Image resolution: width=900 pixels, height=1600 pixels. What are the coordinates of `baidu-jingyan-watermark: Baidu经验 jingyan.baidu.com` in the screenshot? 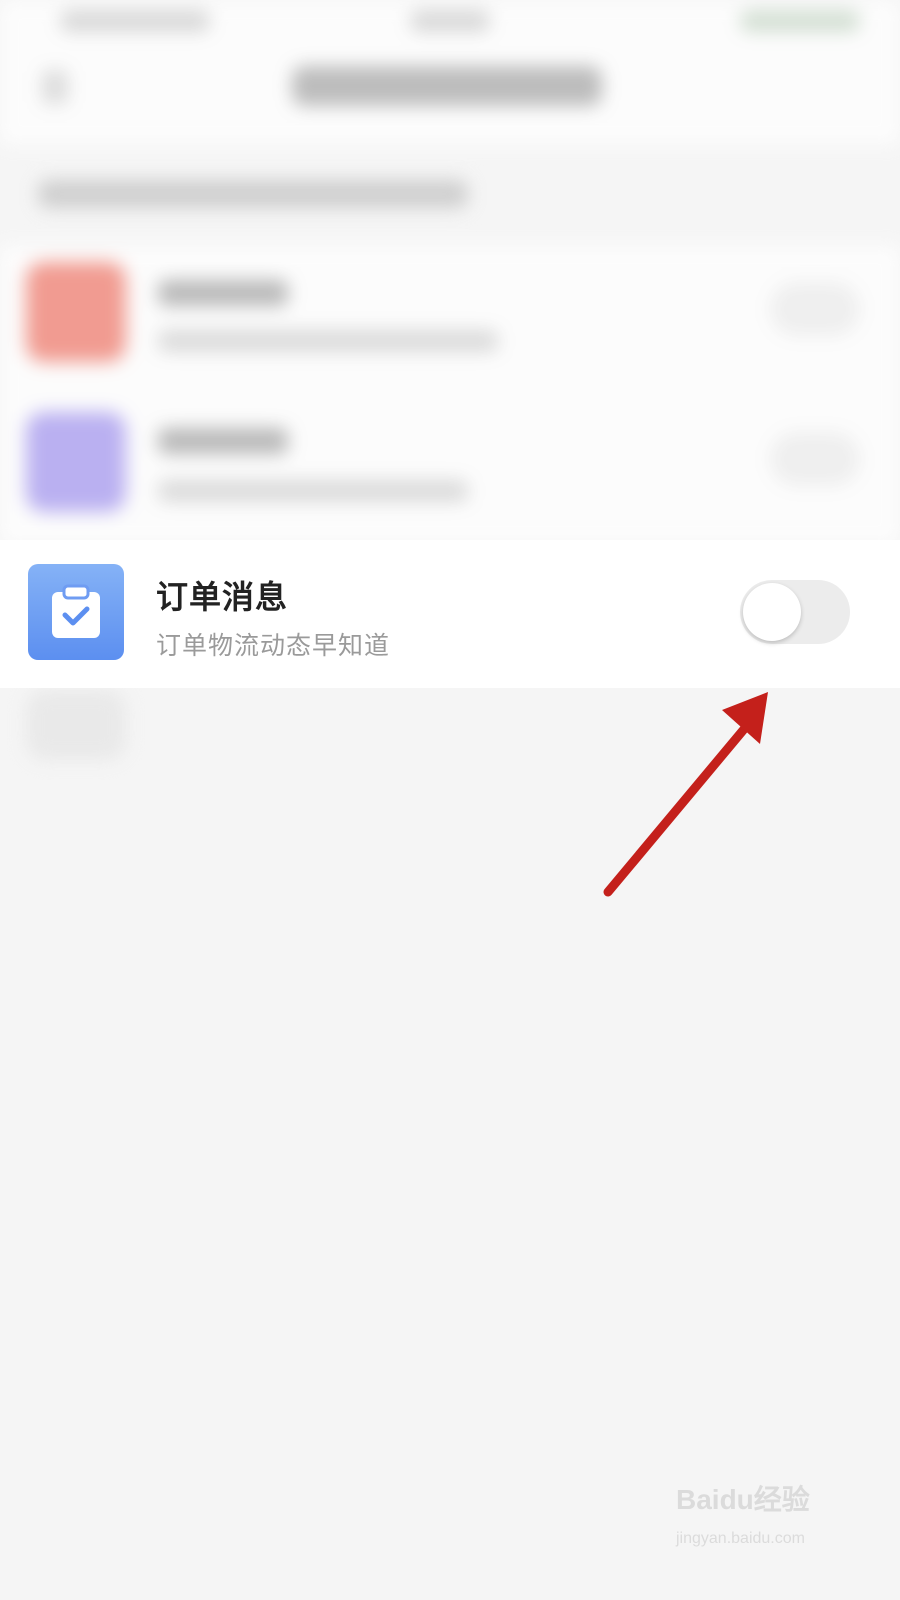 It's located at (761, 1518).